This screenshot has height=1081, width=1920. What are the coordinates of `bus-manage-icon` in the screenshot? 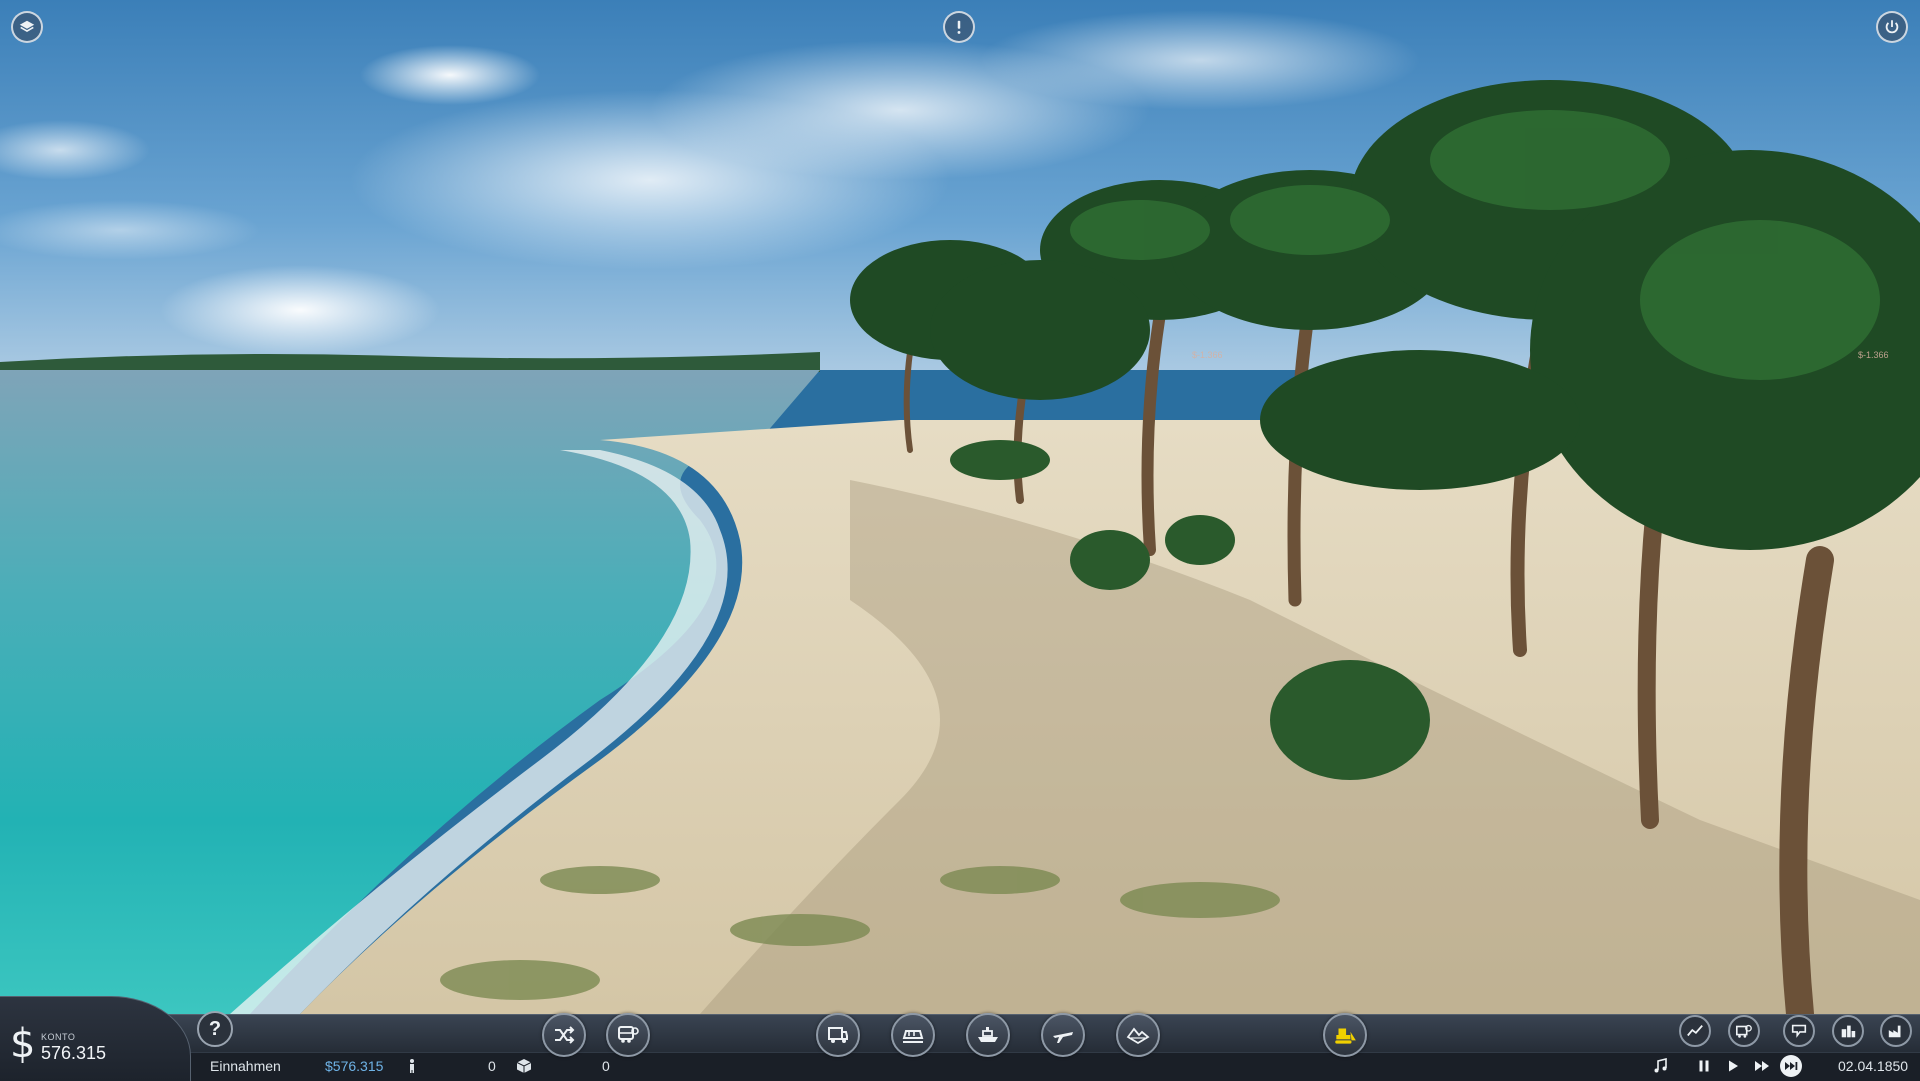 It's located at (628, 1034).